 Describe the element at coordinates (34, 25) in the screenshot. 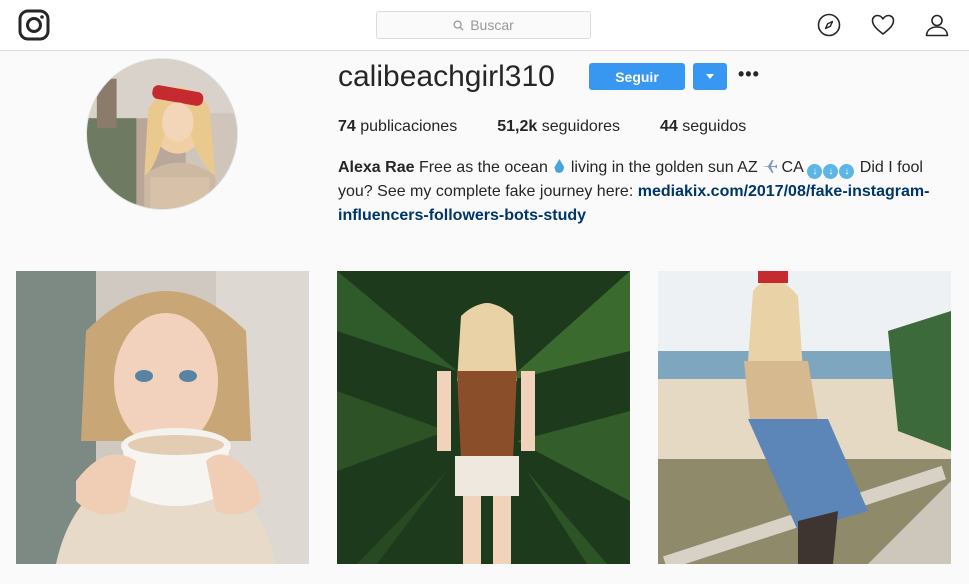

I see `instagram-logo-icon` at that location.